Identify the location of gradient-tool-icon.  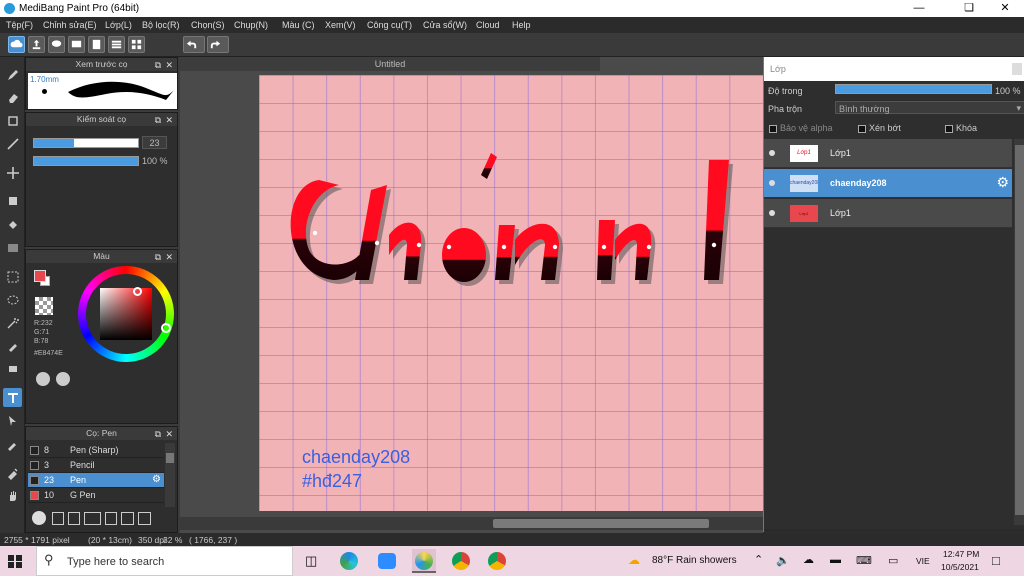
(12, 247).